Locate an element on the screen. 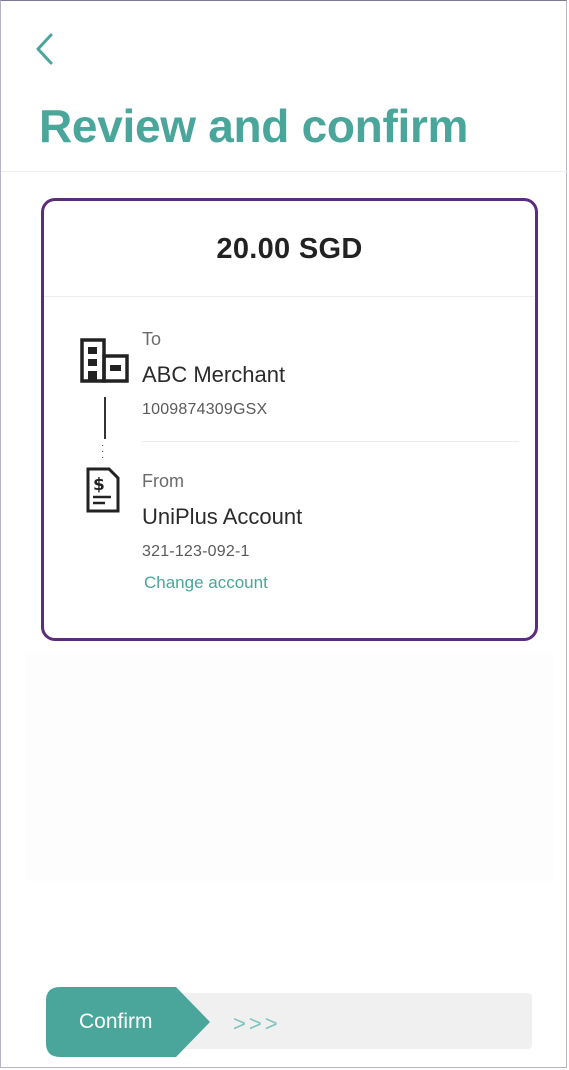 The width and height of the screenshot is (569, 1070). confirm-label: Confirm is located at coordinates (116, 1021).